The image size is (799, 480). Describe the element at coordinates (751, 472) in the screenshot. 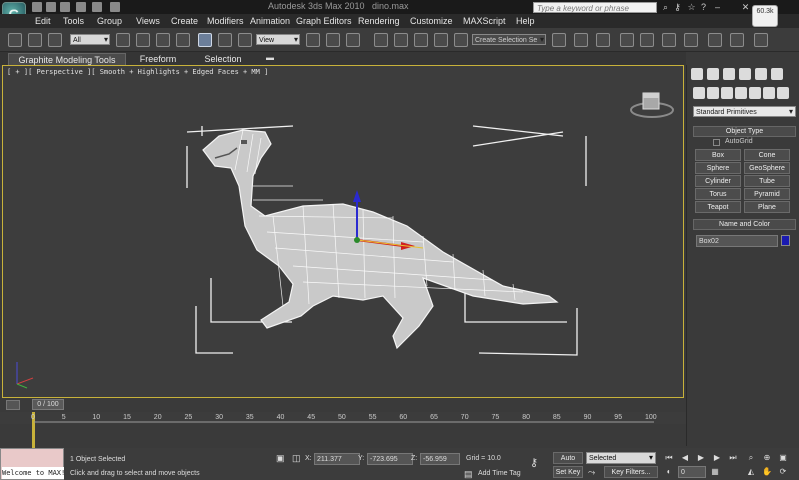

I see `field-of-view-icon: ◭` at that location.